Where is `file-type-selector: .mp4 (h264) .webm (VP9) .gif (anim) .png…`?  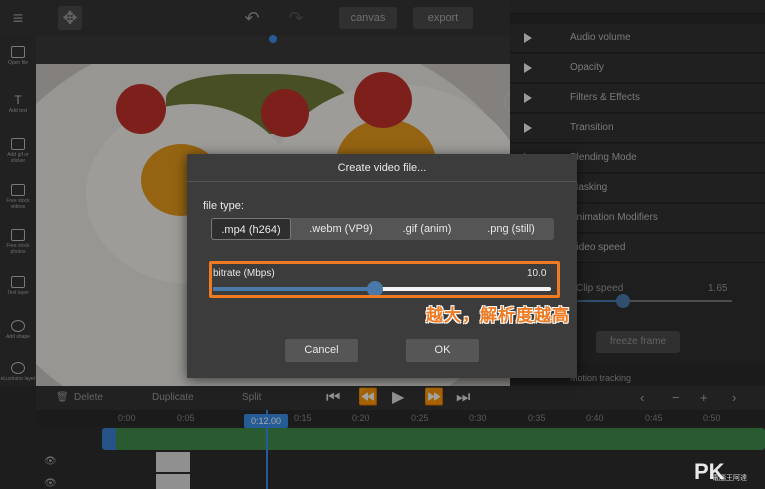 file-type-selector: .mp4 (h264) .webm (VP9) .gif (anim) .png… is located at coordinates (382, 229).